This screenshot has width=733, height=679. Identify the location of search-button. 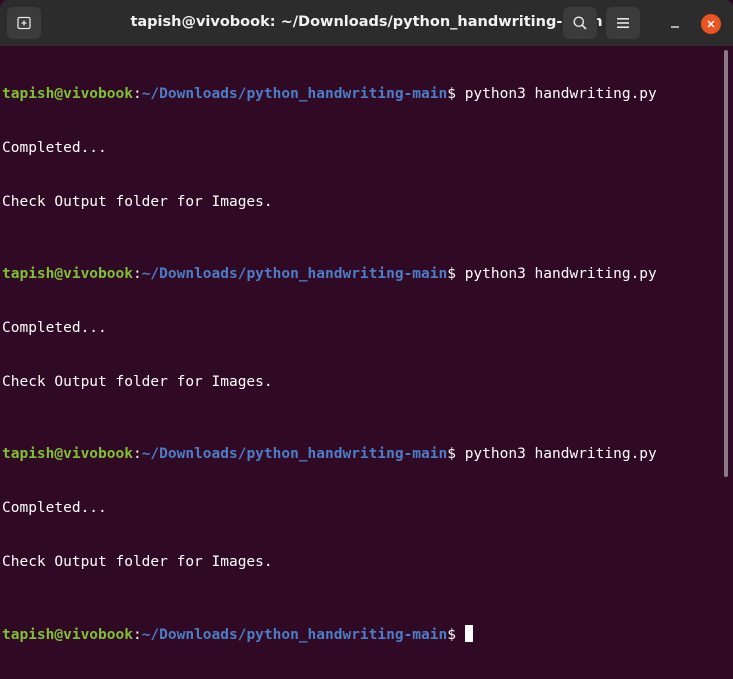
(580, 23).